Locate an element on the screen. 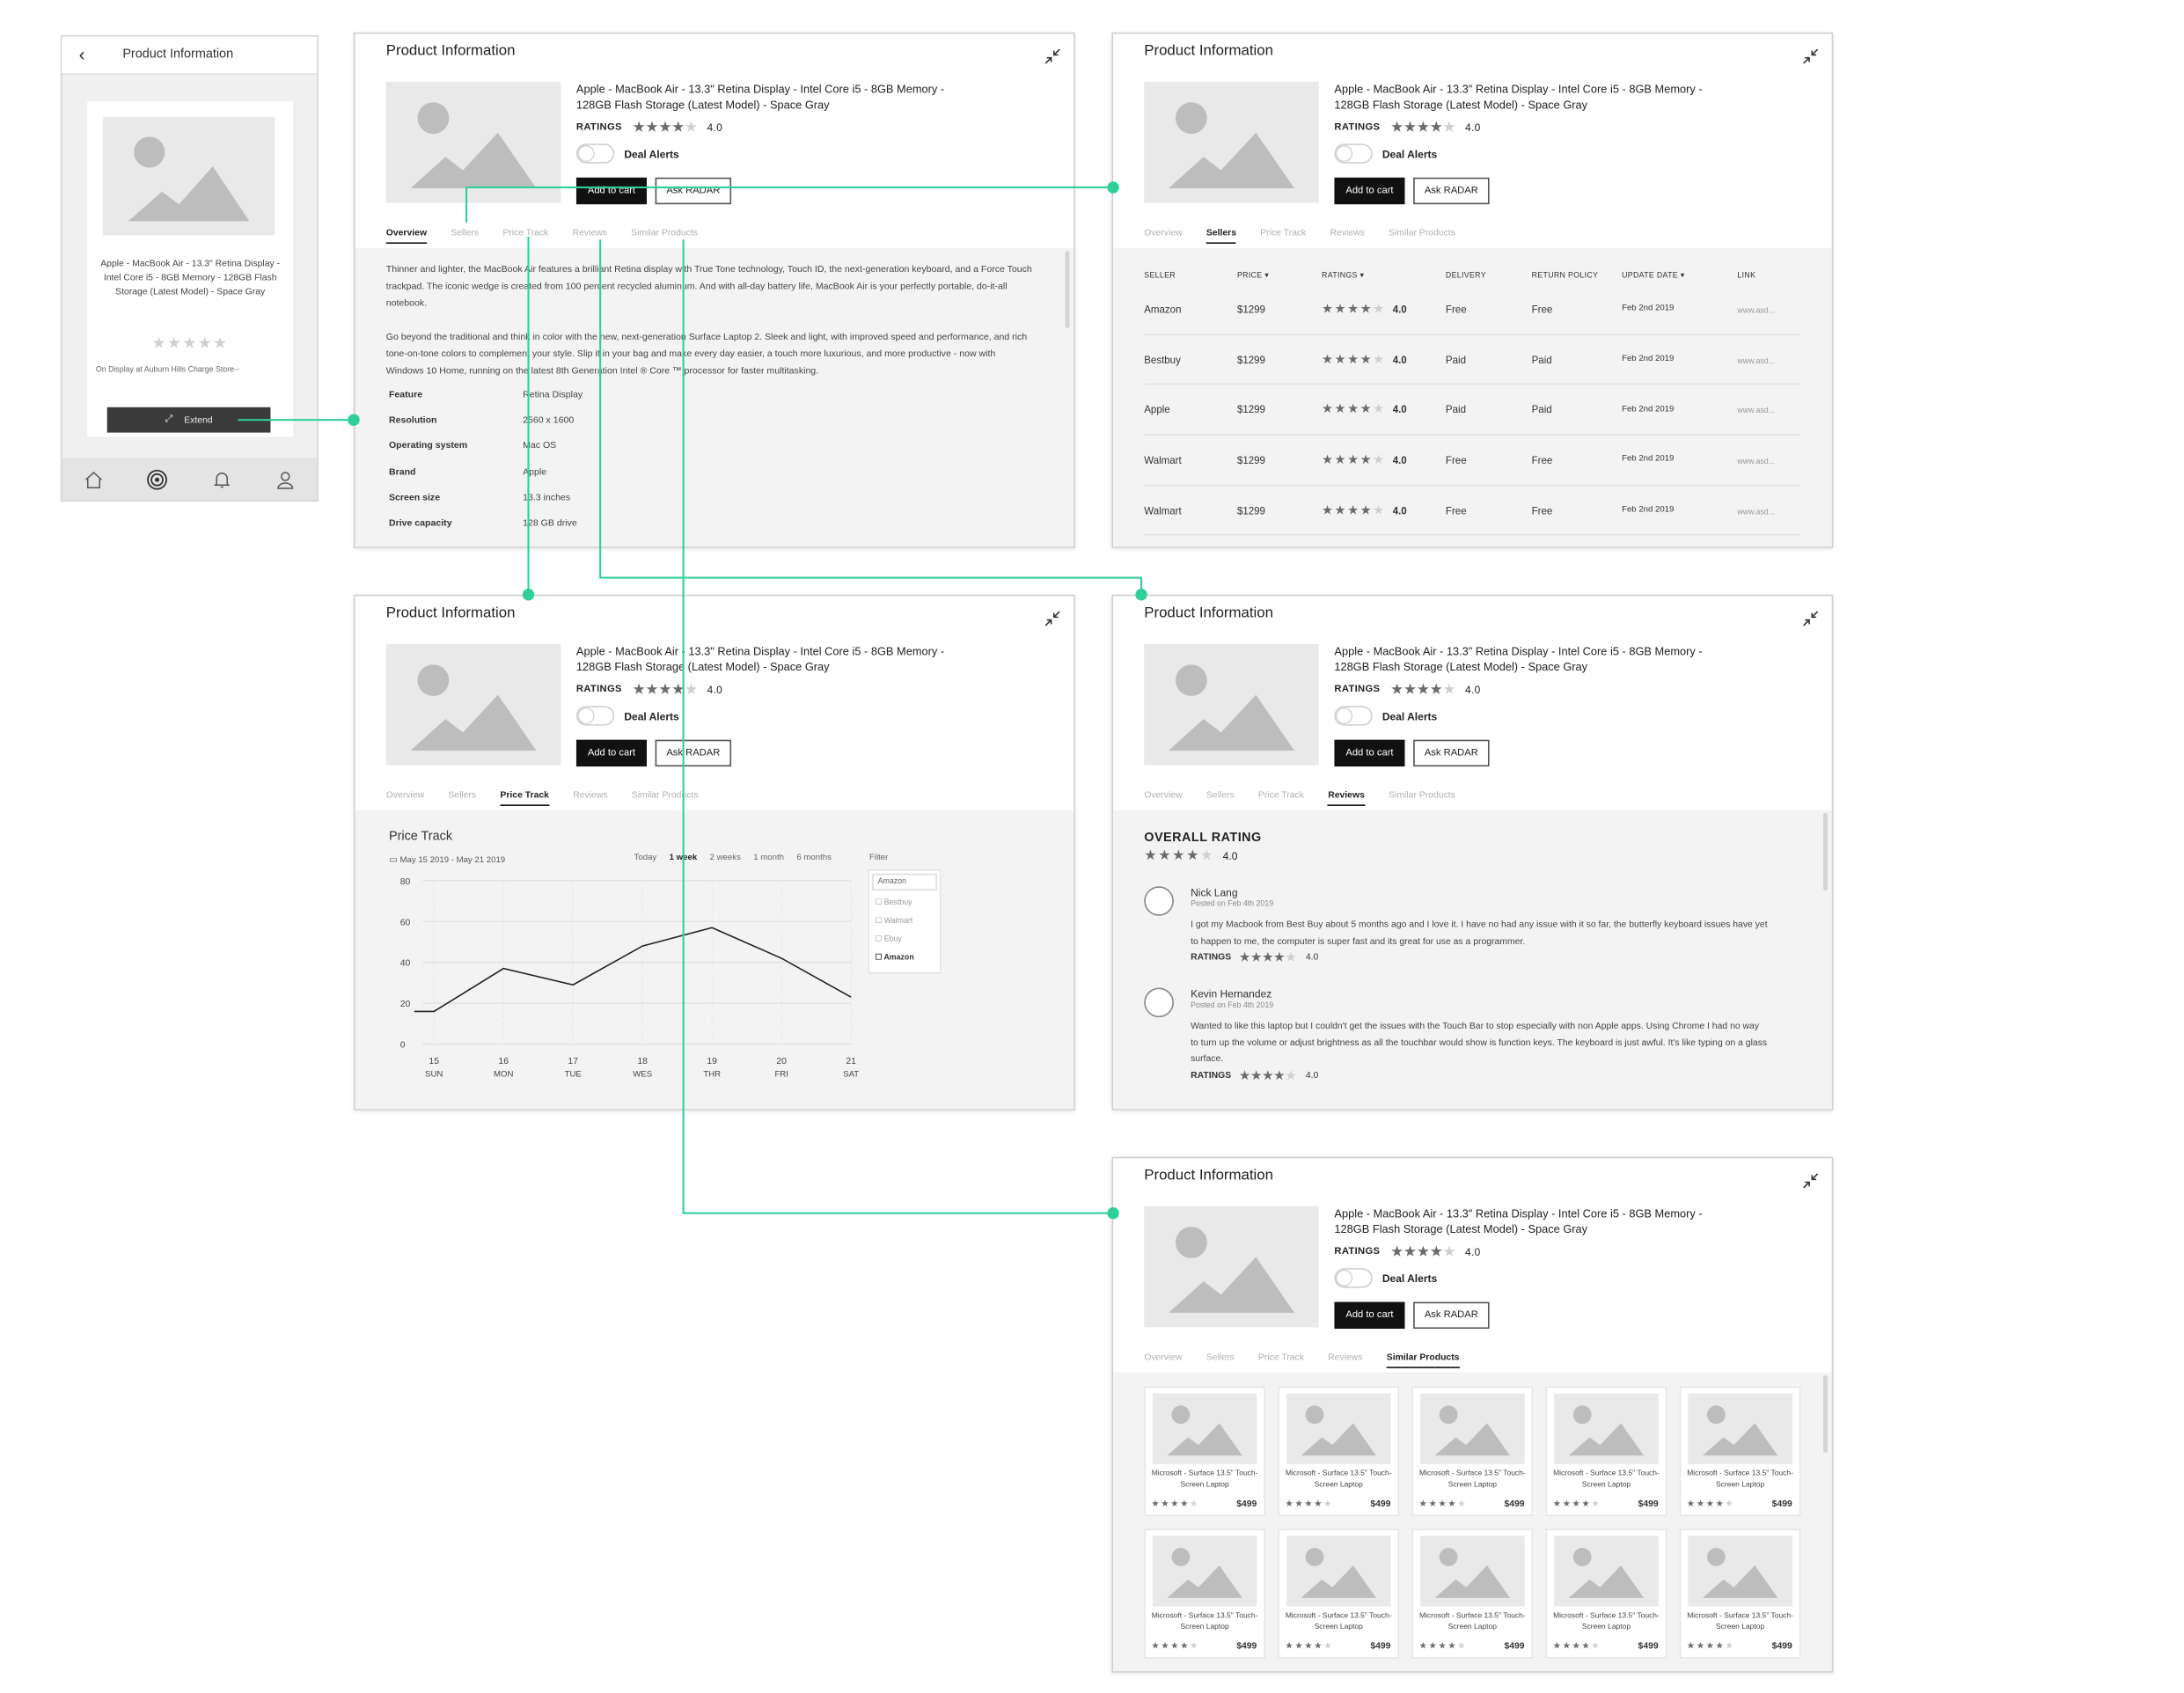  period-option: 1 week is located at coordinates (684, 858).